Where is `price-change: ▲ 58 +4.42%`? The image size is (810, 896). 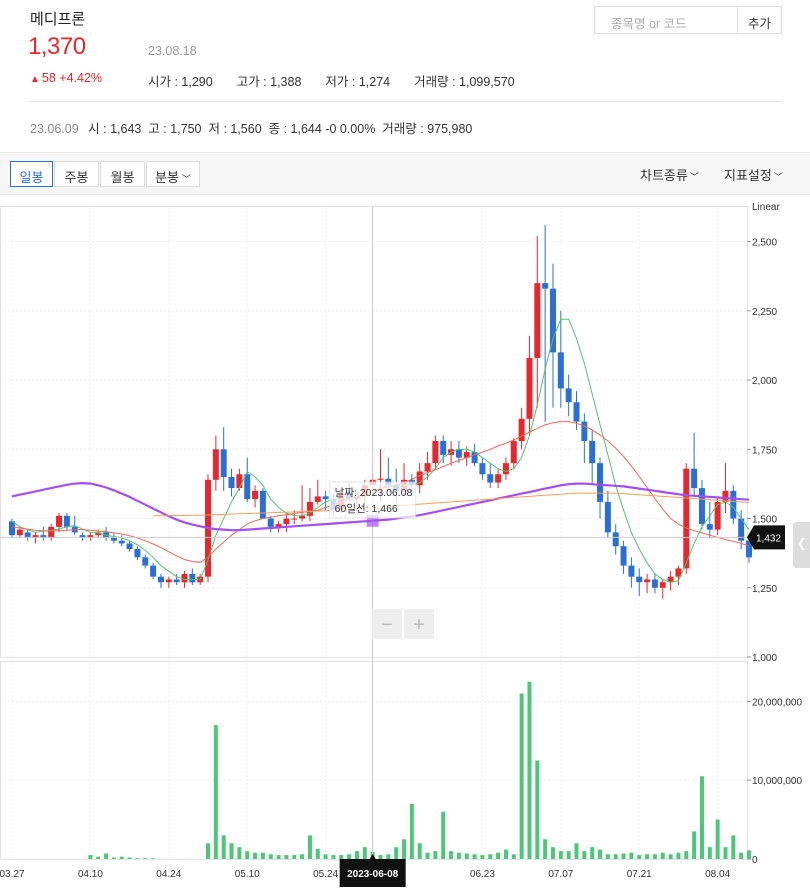 price-change: ▲ 58 +4.42% is located at coordinates (66, 78).